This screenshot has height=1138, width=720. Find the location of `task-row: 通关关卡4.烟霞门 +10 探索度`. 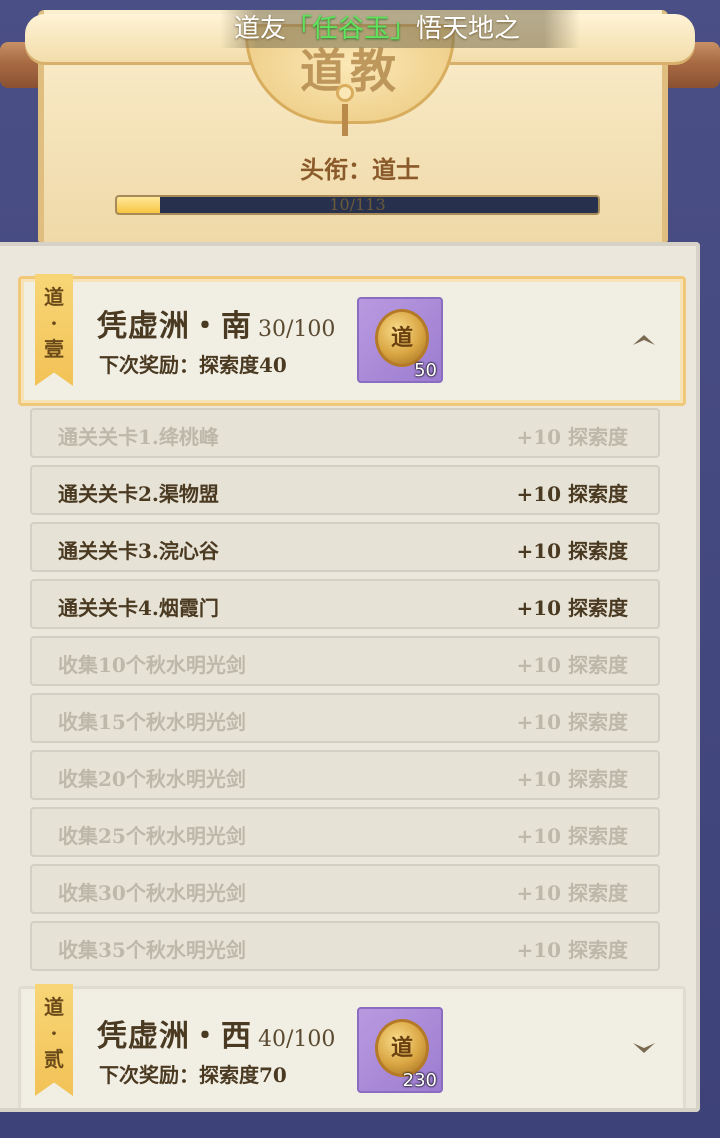

task-row: 通关关卡4.烟霞门 +10 探索度 is located at coordinates (345, 604).